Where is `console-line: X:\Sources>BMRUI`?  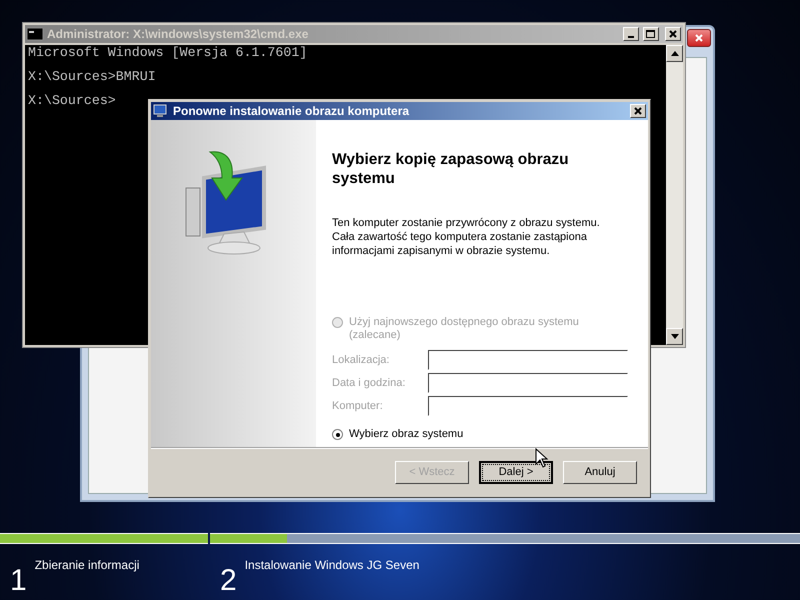 console-line: X:\Sources>BMRUI is located at coordinates (92, 77).